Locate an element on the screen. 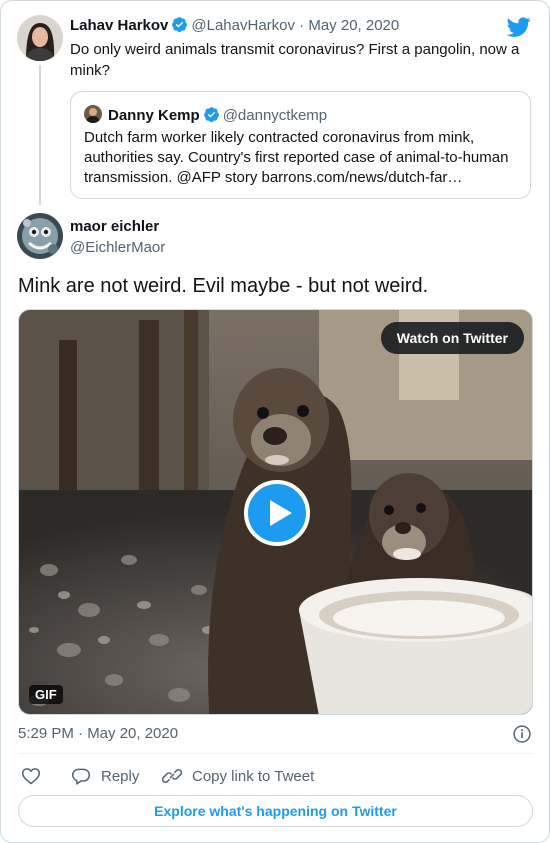 The width and height of the screenshot is (550, 843). reply-label: Reply is located at coordinates (120, 776).